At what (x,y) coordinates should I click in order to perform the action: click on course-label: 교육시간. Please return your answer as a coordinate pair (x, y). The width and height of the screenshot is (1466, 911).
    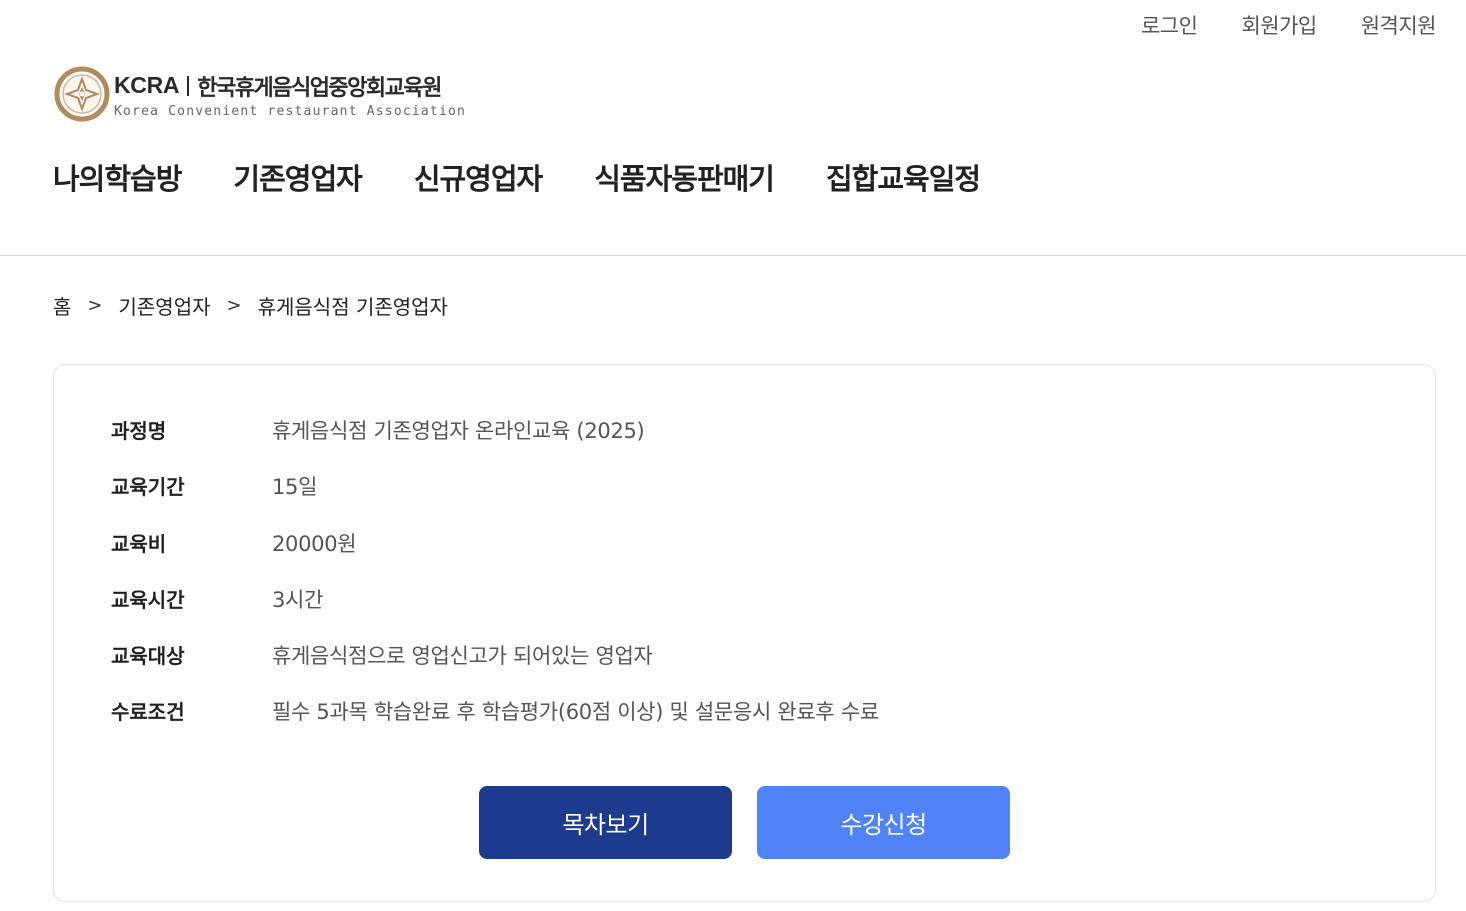
    Looking at the image, I should click on (148, 599).